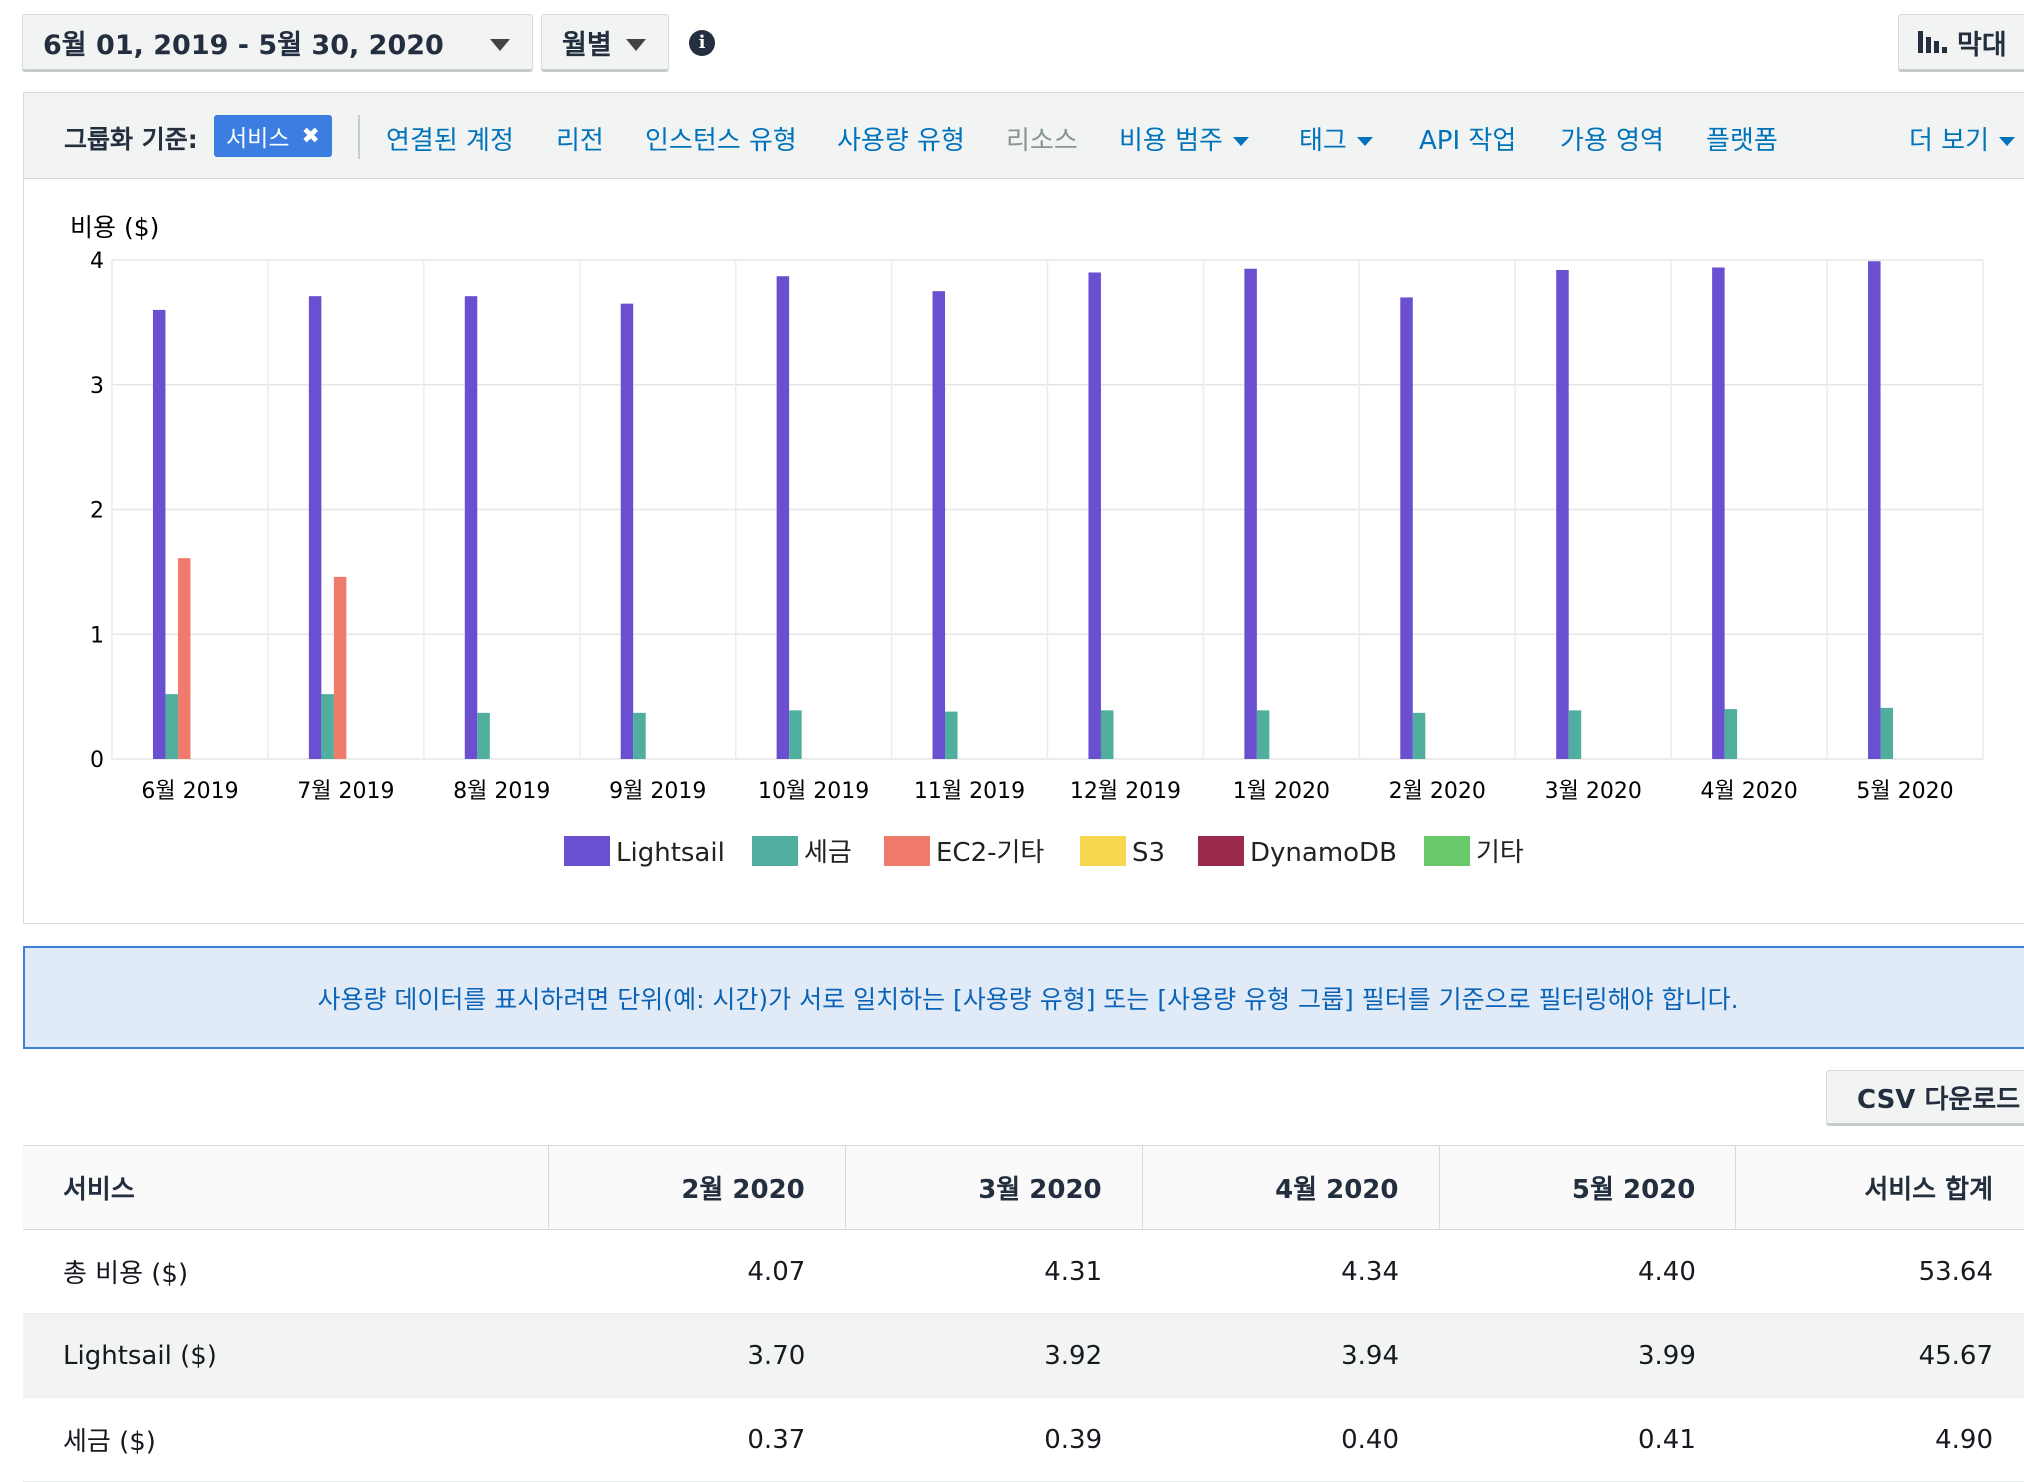 This screenshot has height=1482, width=2024. Describe the element at coordinates (1291, 1187) in the screenshot. I see `column-header-apr-2020: 4월 2020` at that location.